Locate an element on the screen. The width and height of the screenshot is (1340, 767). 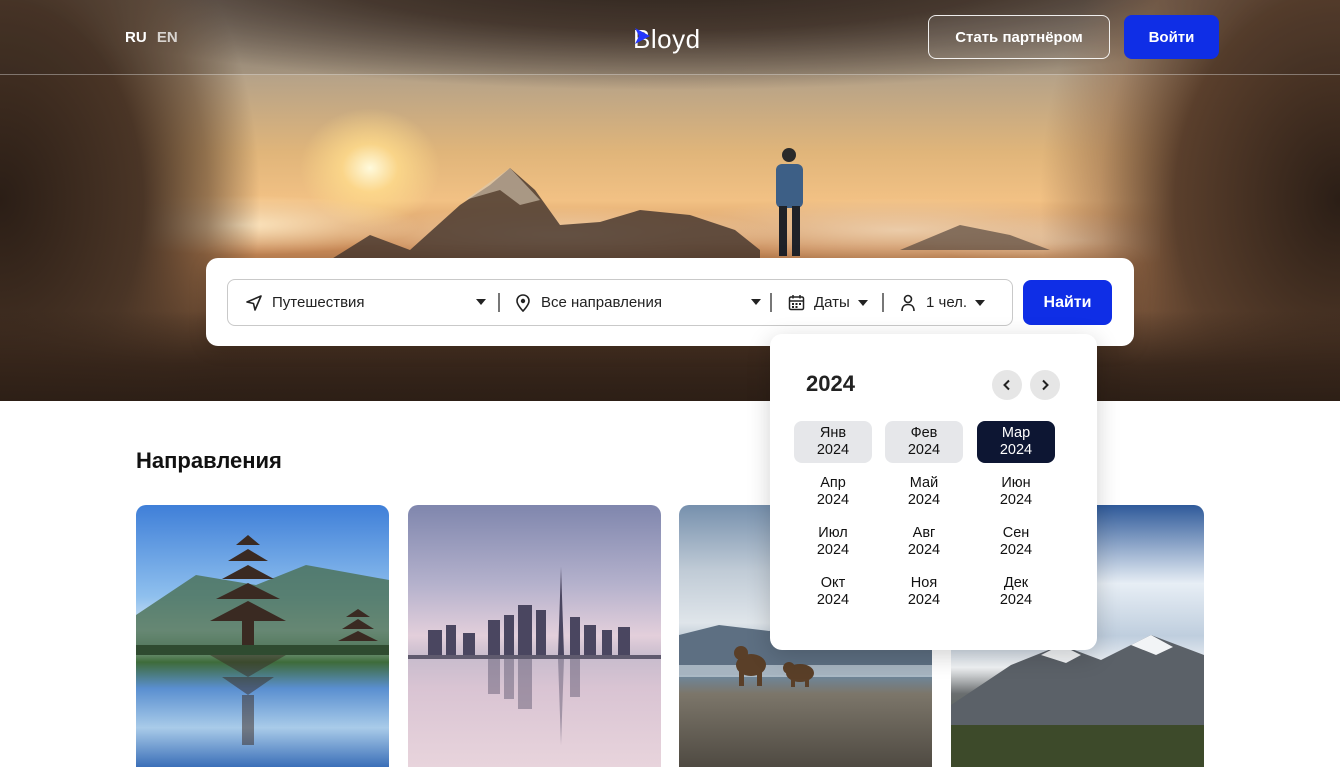
search-panel: Путешествия Все направления Даты 1 чел. is located at coordinates (670, 302).